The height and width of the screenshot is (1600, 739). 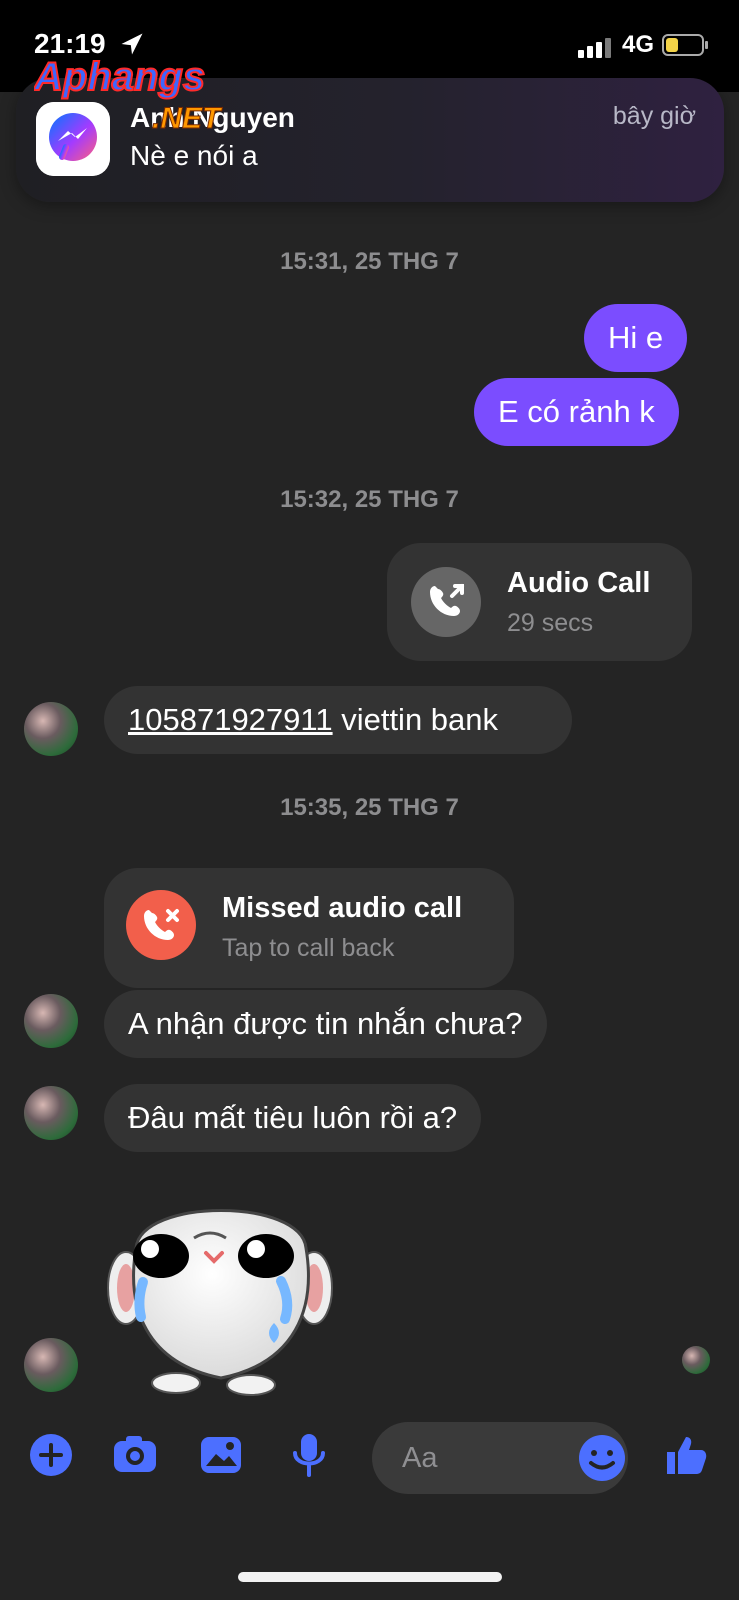 I want to click on watermark-brand-bottom: .NET, so click(x=187, y=118).